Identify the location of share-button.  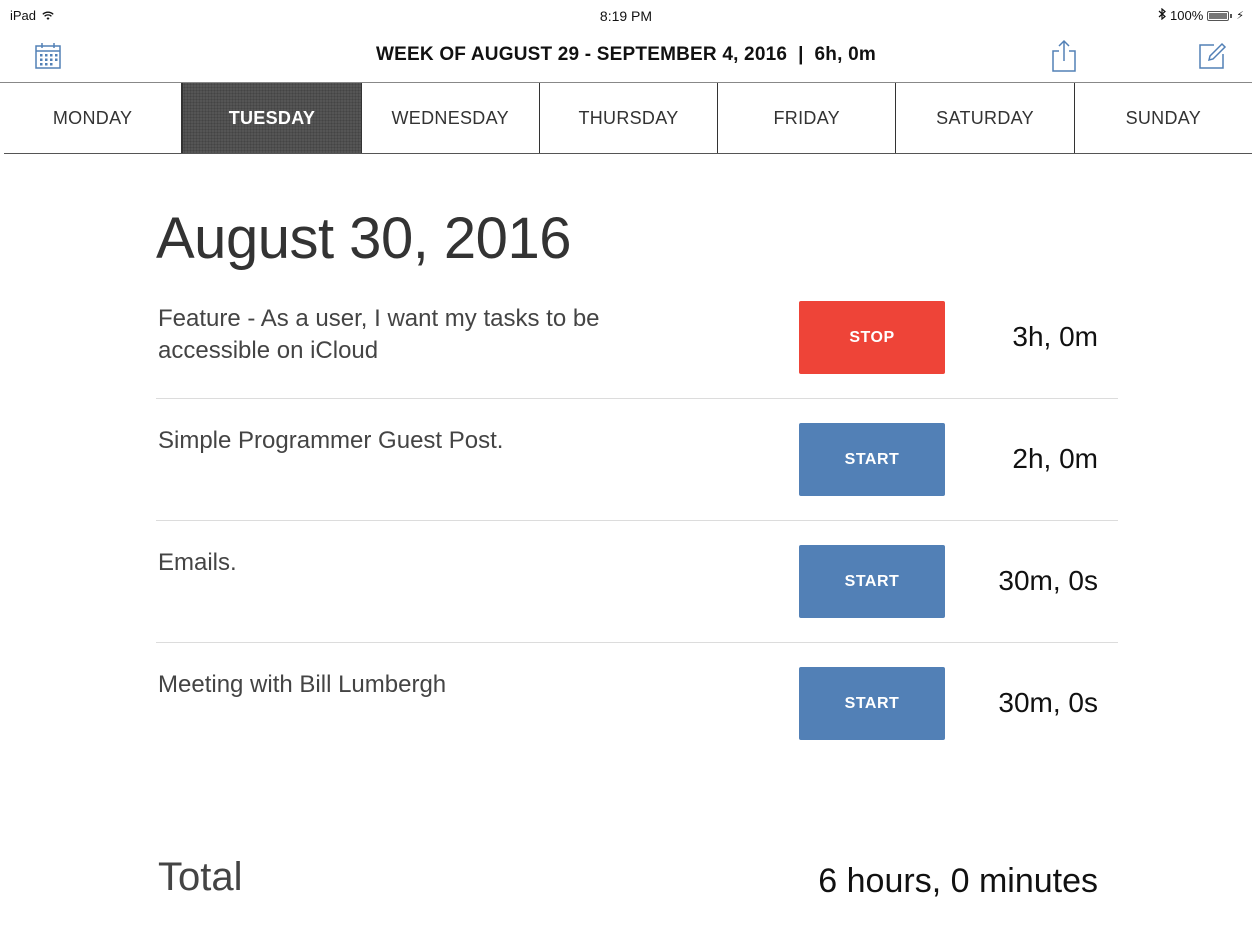
(1064, 58).